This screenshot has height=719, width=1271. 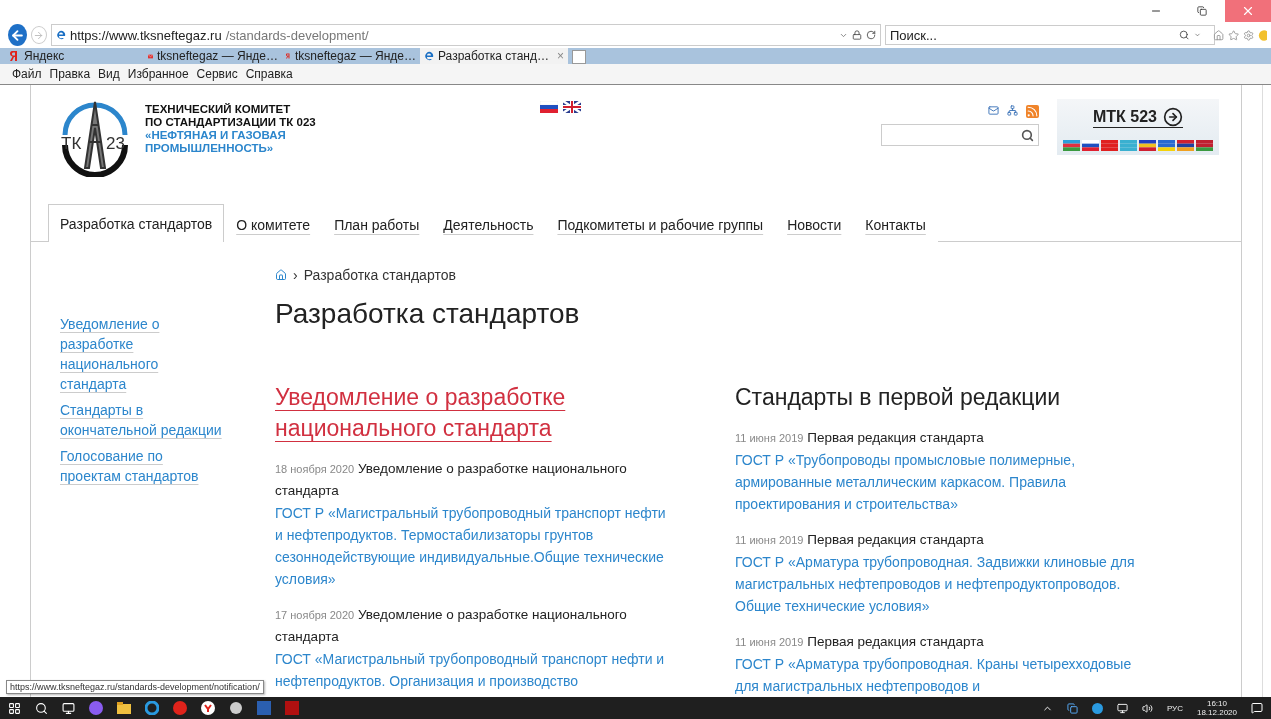 I want to click on site-search-field, so click(x=960, y=135).